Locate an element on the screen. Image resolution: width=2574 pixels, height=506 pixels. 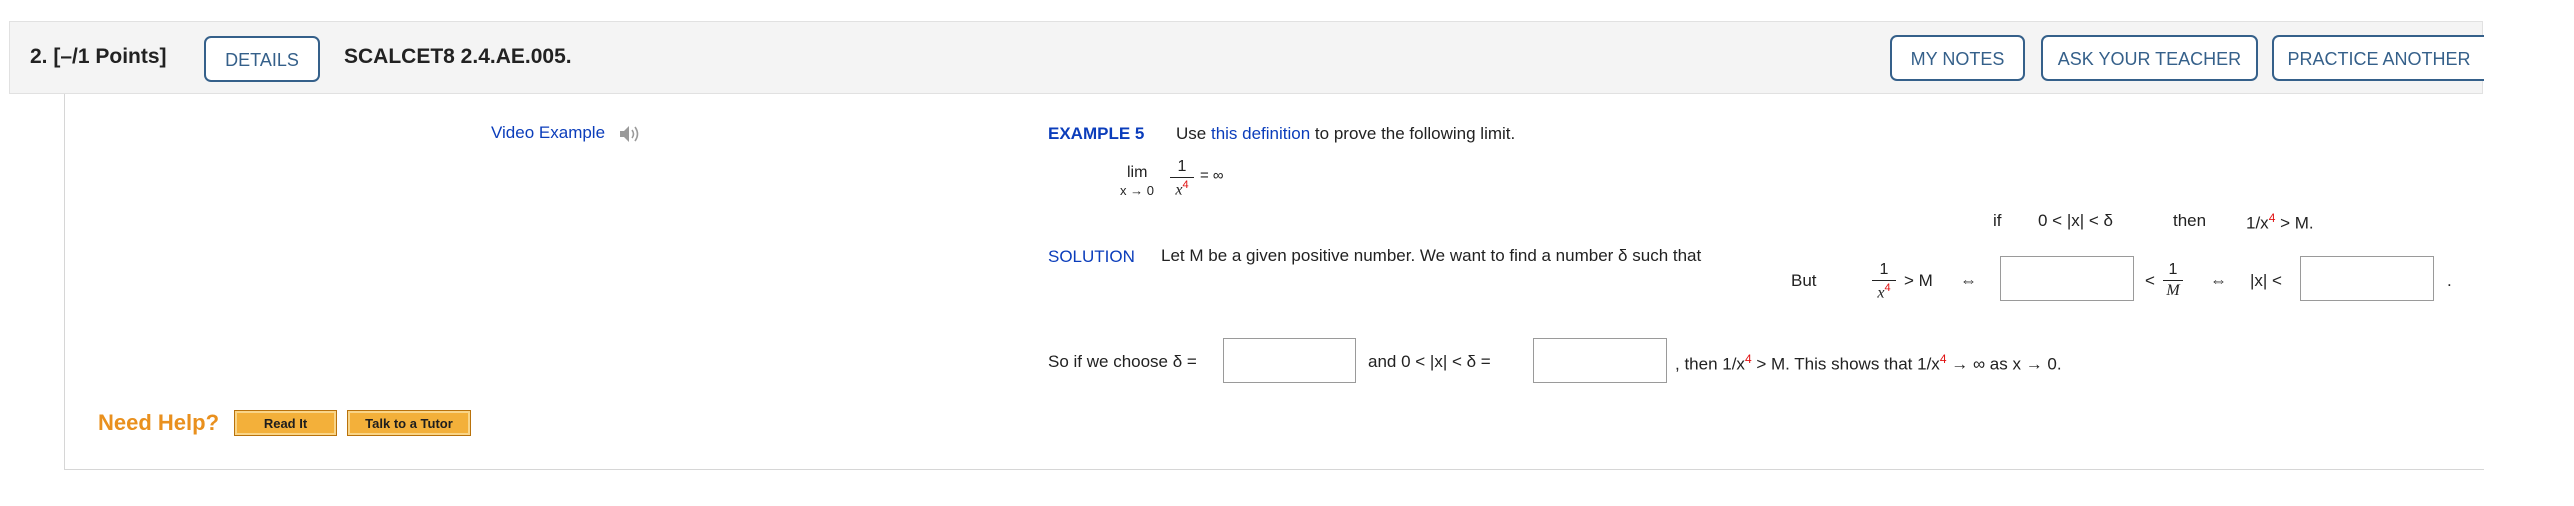
choose-delta-text: So if we choose δ = is located at coordinates (1122, 361).